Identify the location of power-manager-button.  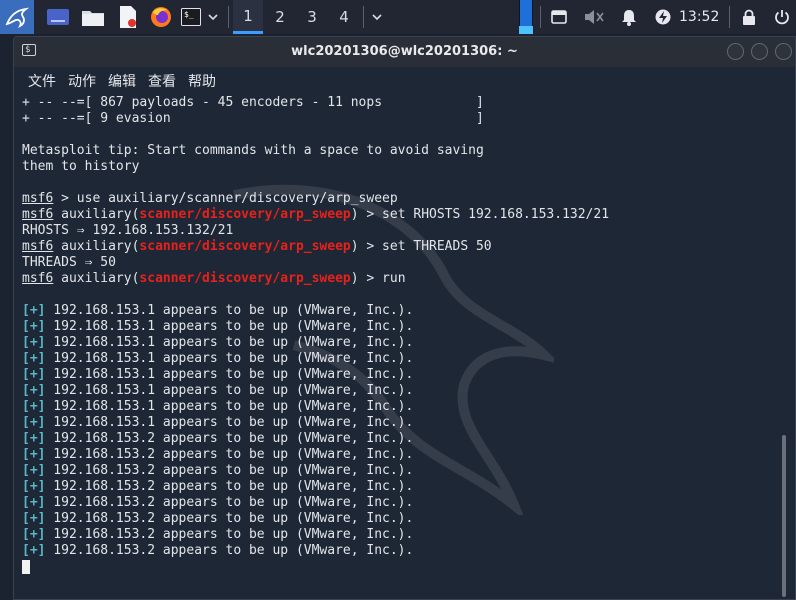
(663, 17).